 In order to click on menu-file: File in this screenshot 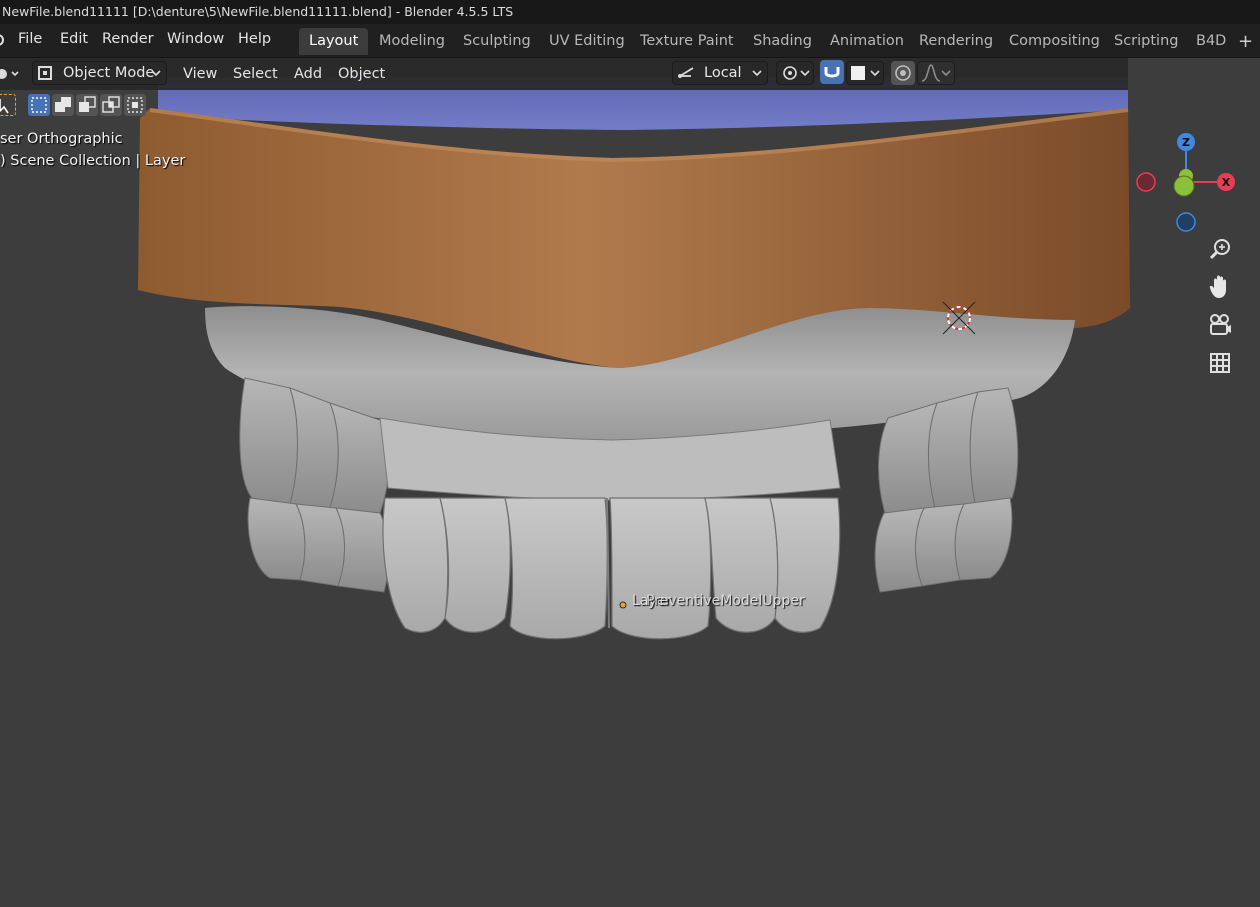, I will do `click(30, 40)`.